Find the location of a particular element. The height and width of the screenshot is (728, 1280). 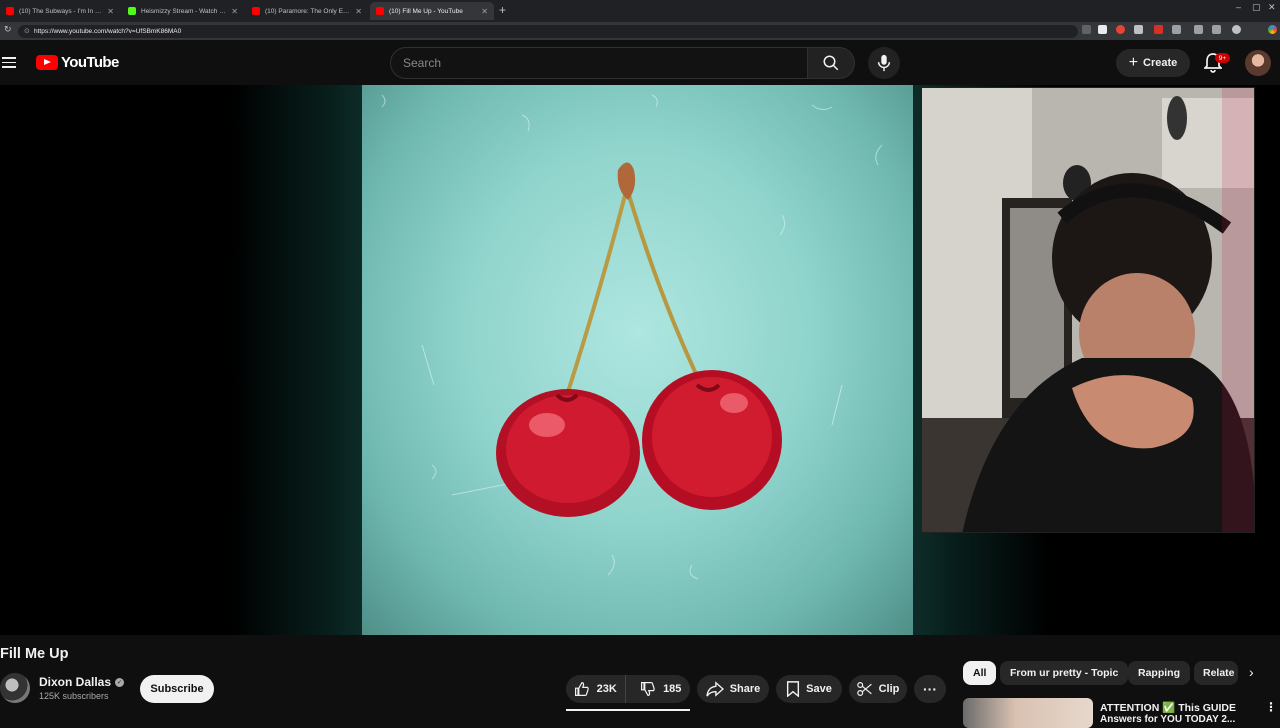

save-button: Save is located at coordinates (809, 689).